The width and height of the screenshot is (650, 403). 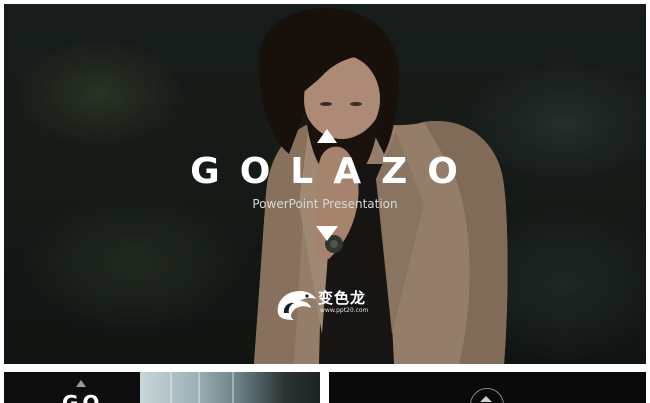 What do you see at coordinates (334, 171) in the screenshot?
I see `slide-title: GOLAZO` at bounding box center [334, 171].